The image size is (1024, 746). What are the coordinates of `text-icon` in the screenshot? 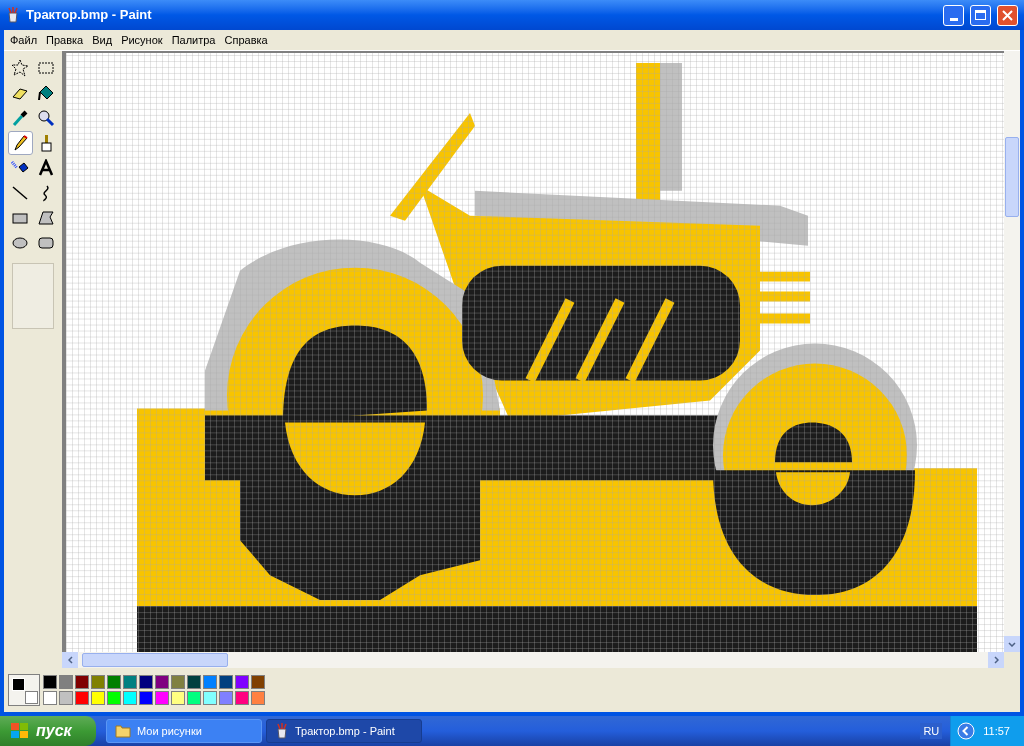 It's located at (46, 168).